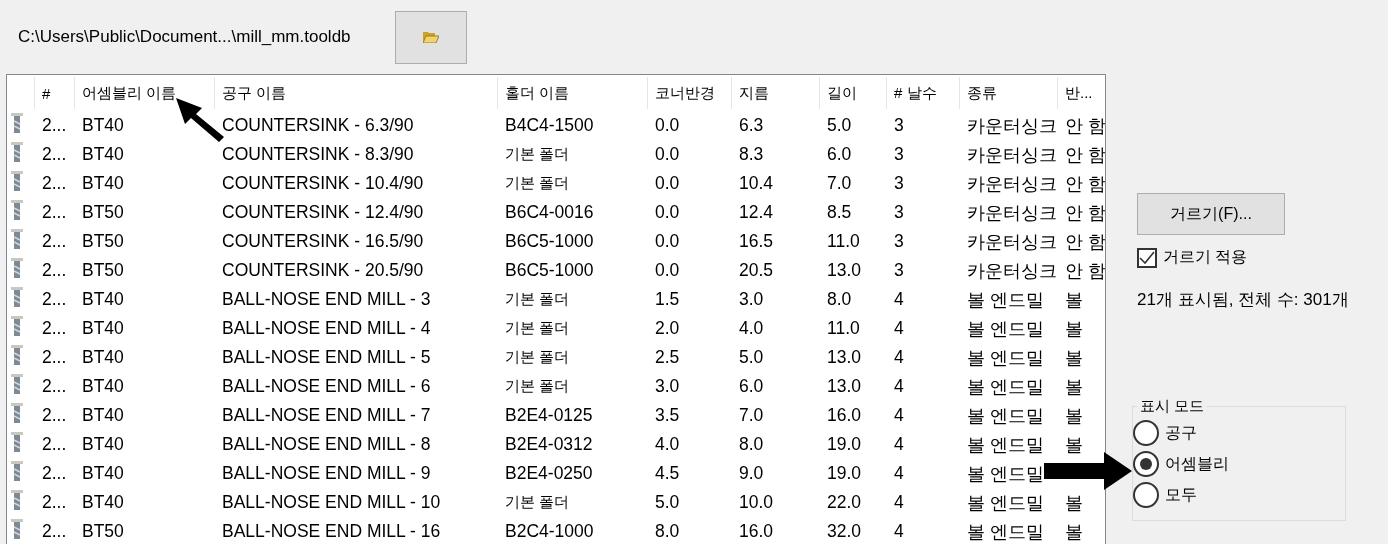  Describe the element at coordinates (572, 93) in the screenshot. I see `column-header: 홀더 이름` at that location.